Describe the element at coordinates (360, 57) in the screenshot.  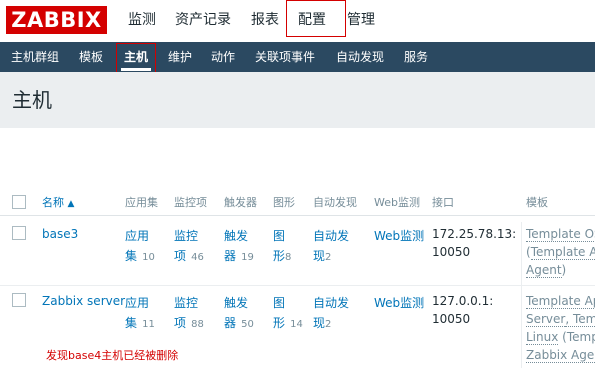
I see `sub-nav-discovery: 自动发现` at that location.